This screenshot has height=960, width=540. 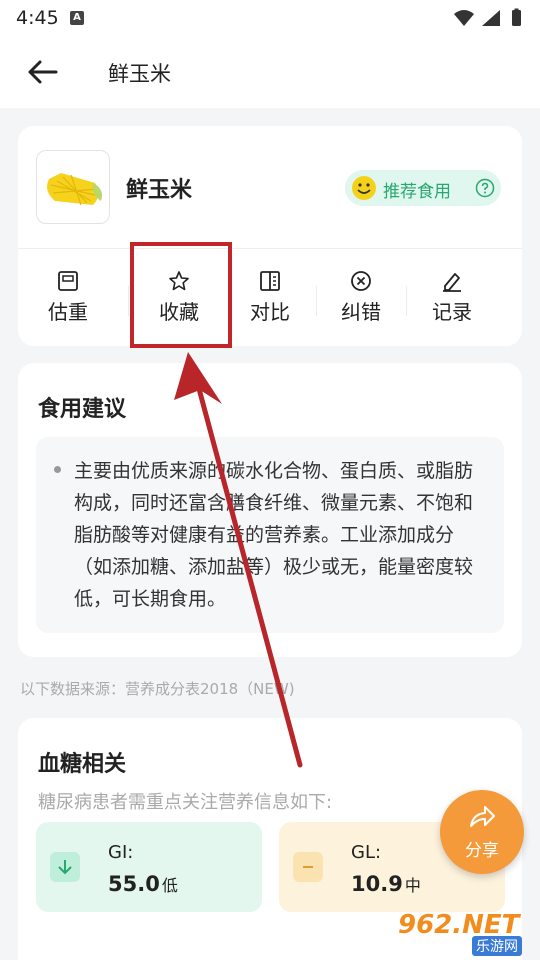 I want to click on gi-value-row: 55.0 低, so click(x=143, y=884).